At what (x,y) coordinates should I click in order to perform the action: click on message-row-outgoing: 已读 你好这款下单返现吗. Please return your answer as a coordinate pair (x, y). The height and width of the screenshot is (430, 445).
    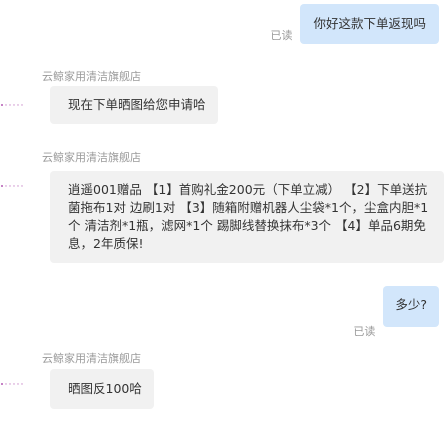
    Looking at the image, I should click on (354, 24).